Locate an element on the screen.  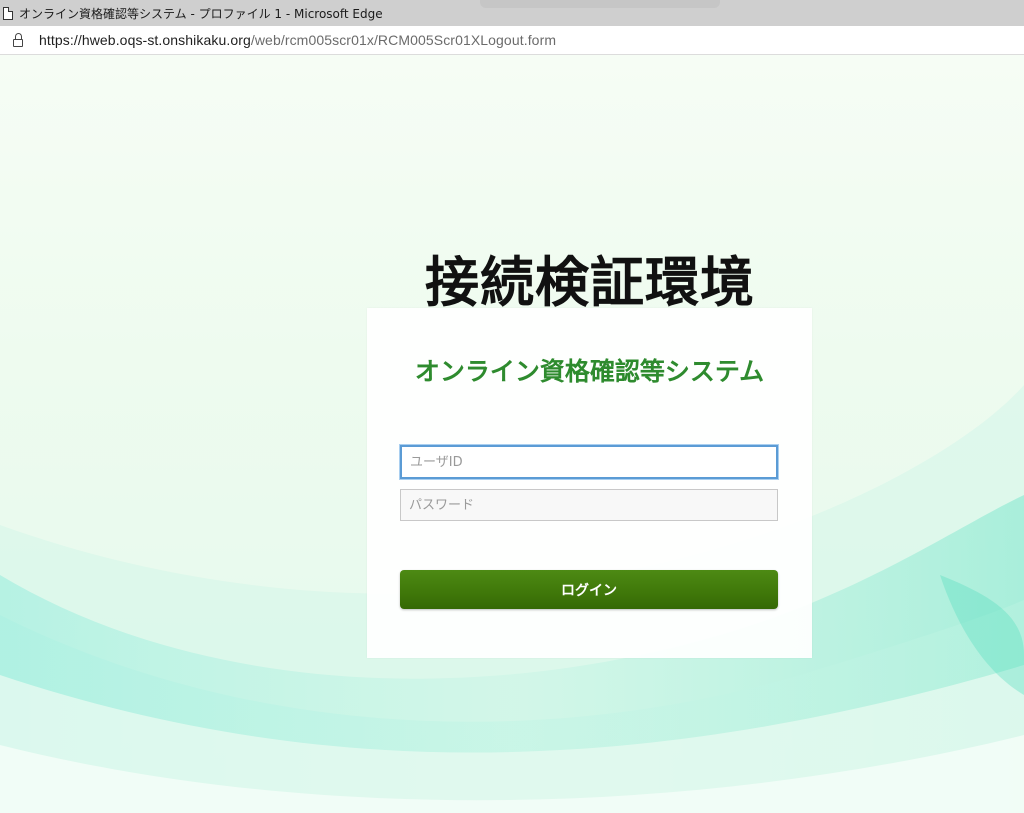
lock-icon is located at coordinates (18, 39).